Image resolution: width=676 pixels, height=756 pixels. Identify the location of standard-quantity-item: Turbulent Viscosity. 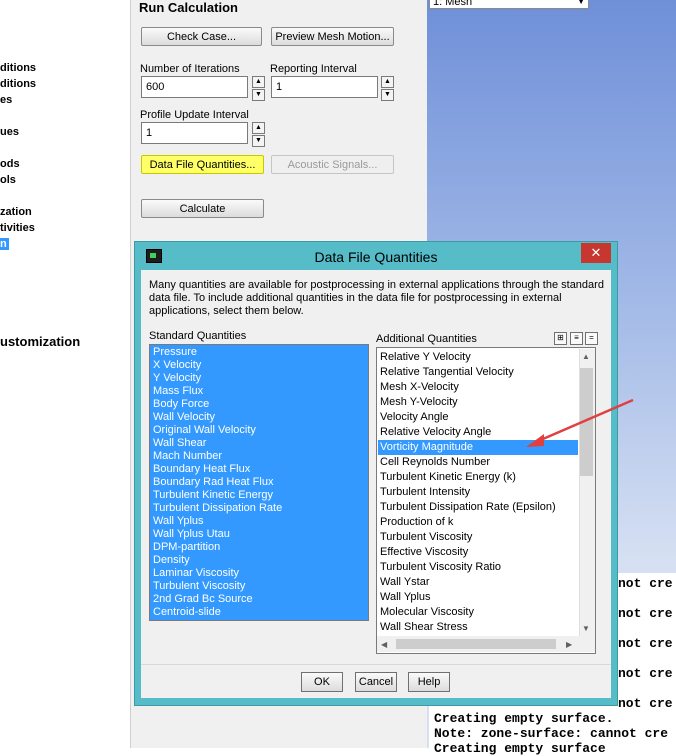
(259, 586).